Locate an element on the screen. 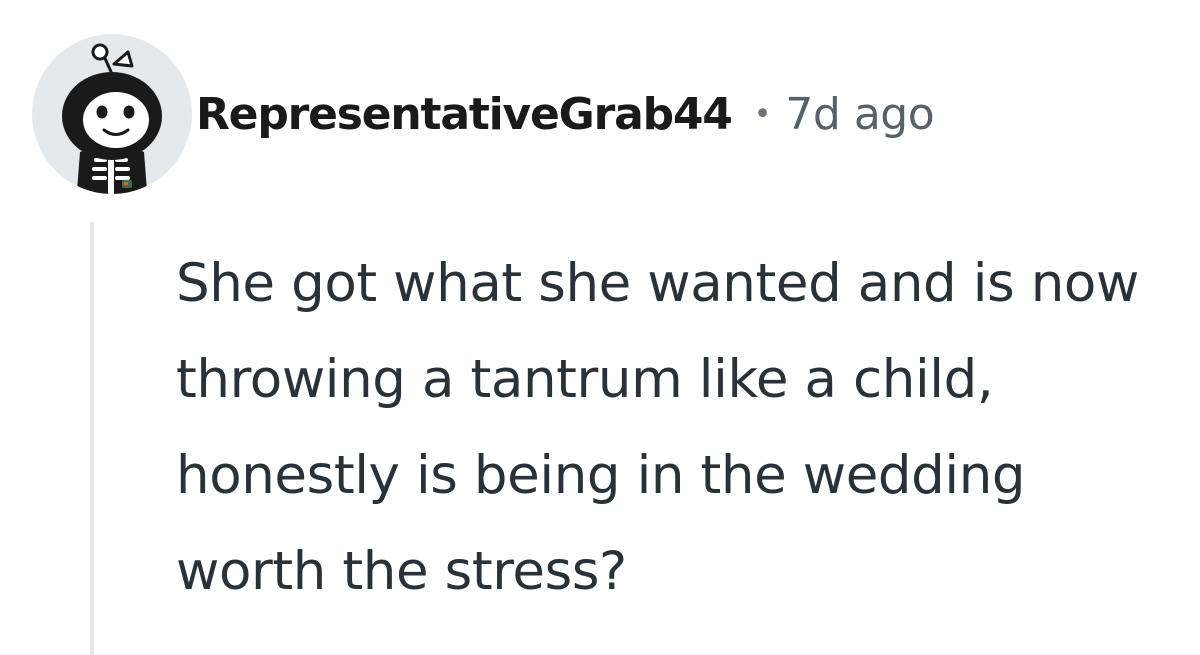 This screenshot has width=1200, height=655. thread-line is located at coordinates (92, 438).